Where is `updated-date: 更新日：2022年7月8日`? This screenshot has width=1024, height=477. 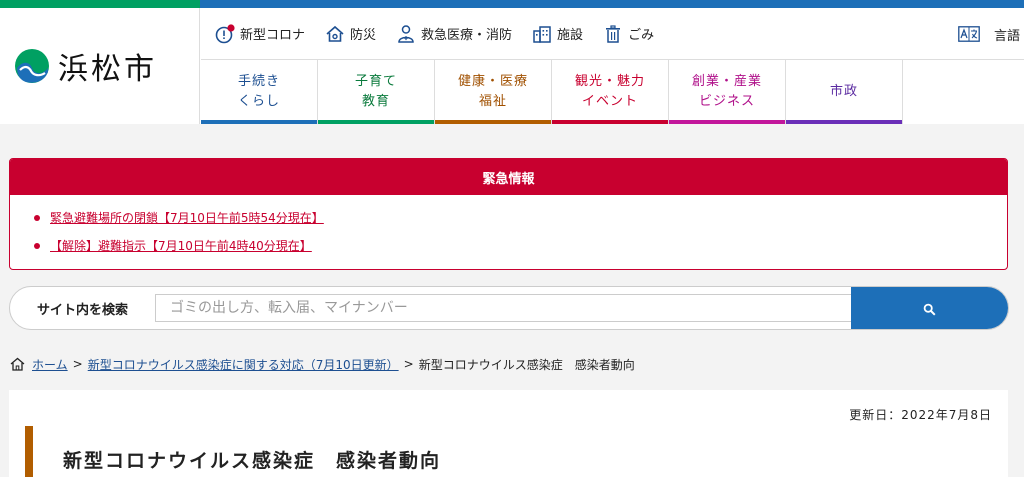 updated-date: 更新日：2022年7月8日 is located at coordinates (920, 415).